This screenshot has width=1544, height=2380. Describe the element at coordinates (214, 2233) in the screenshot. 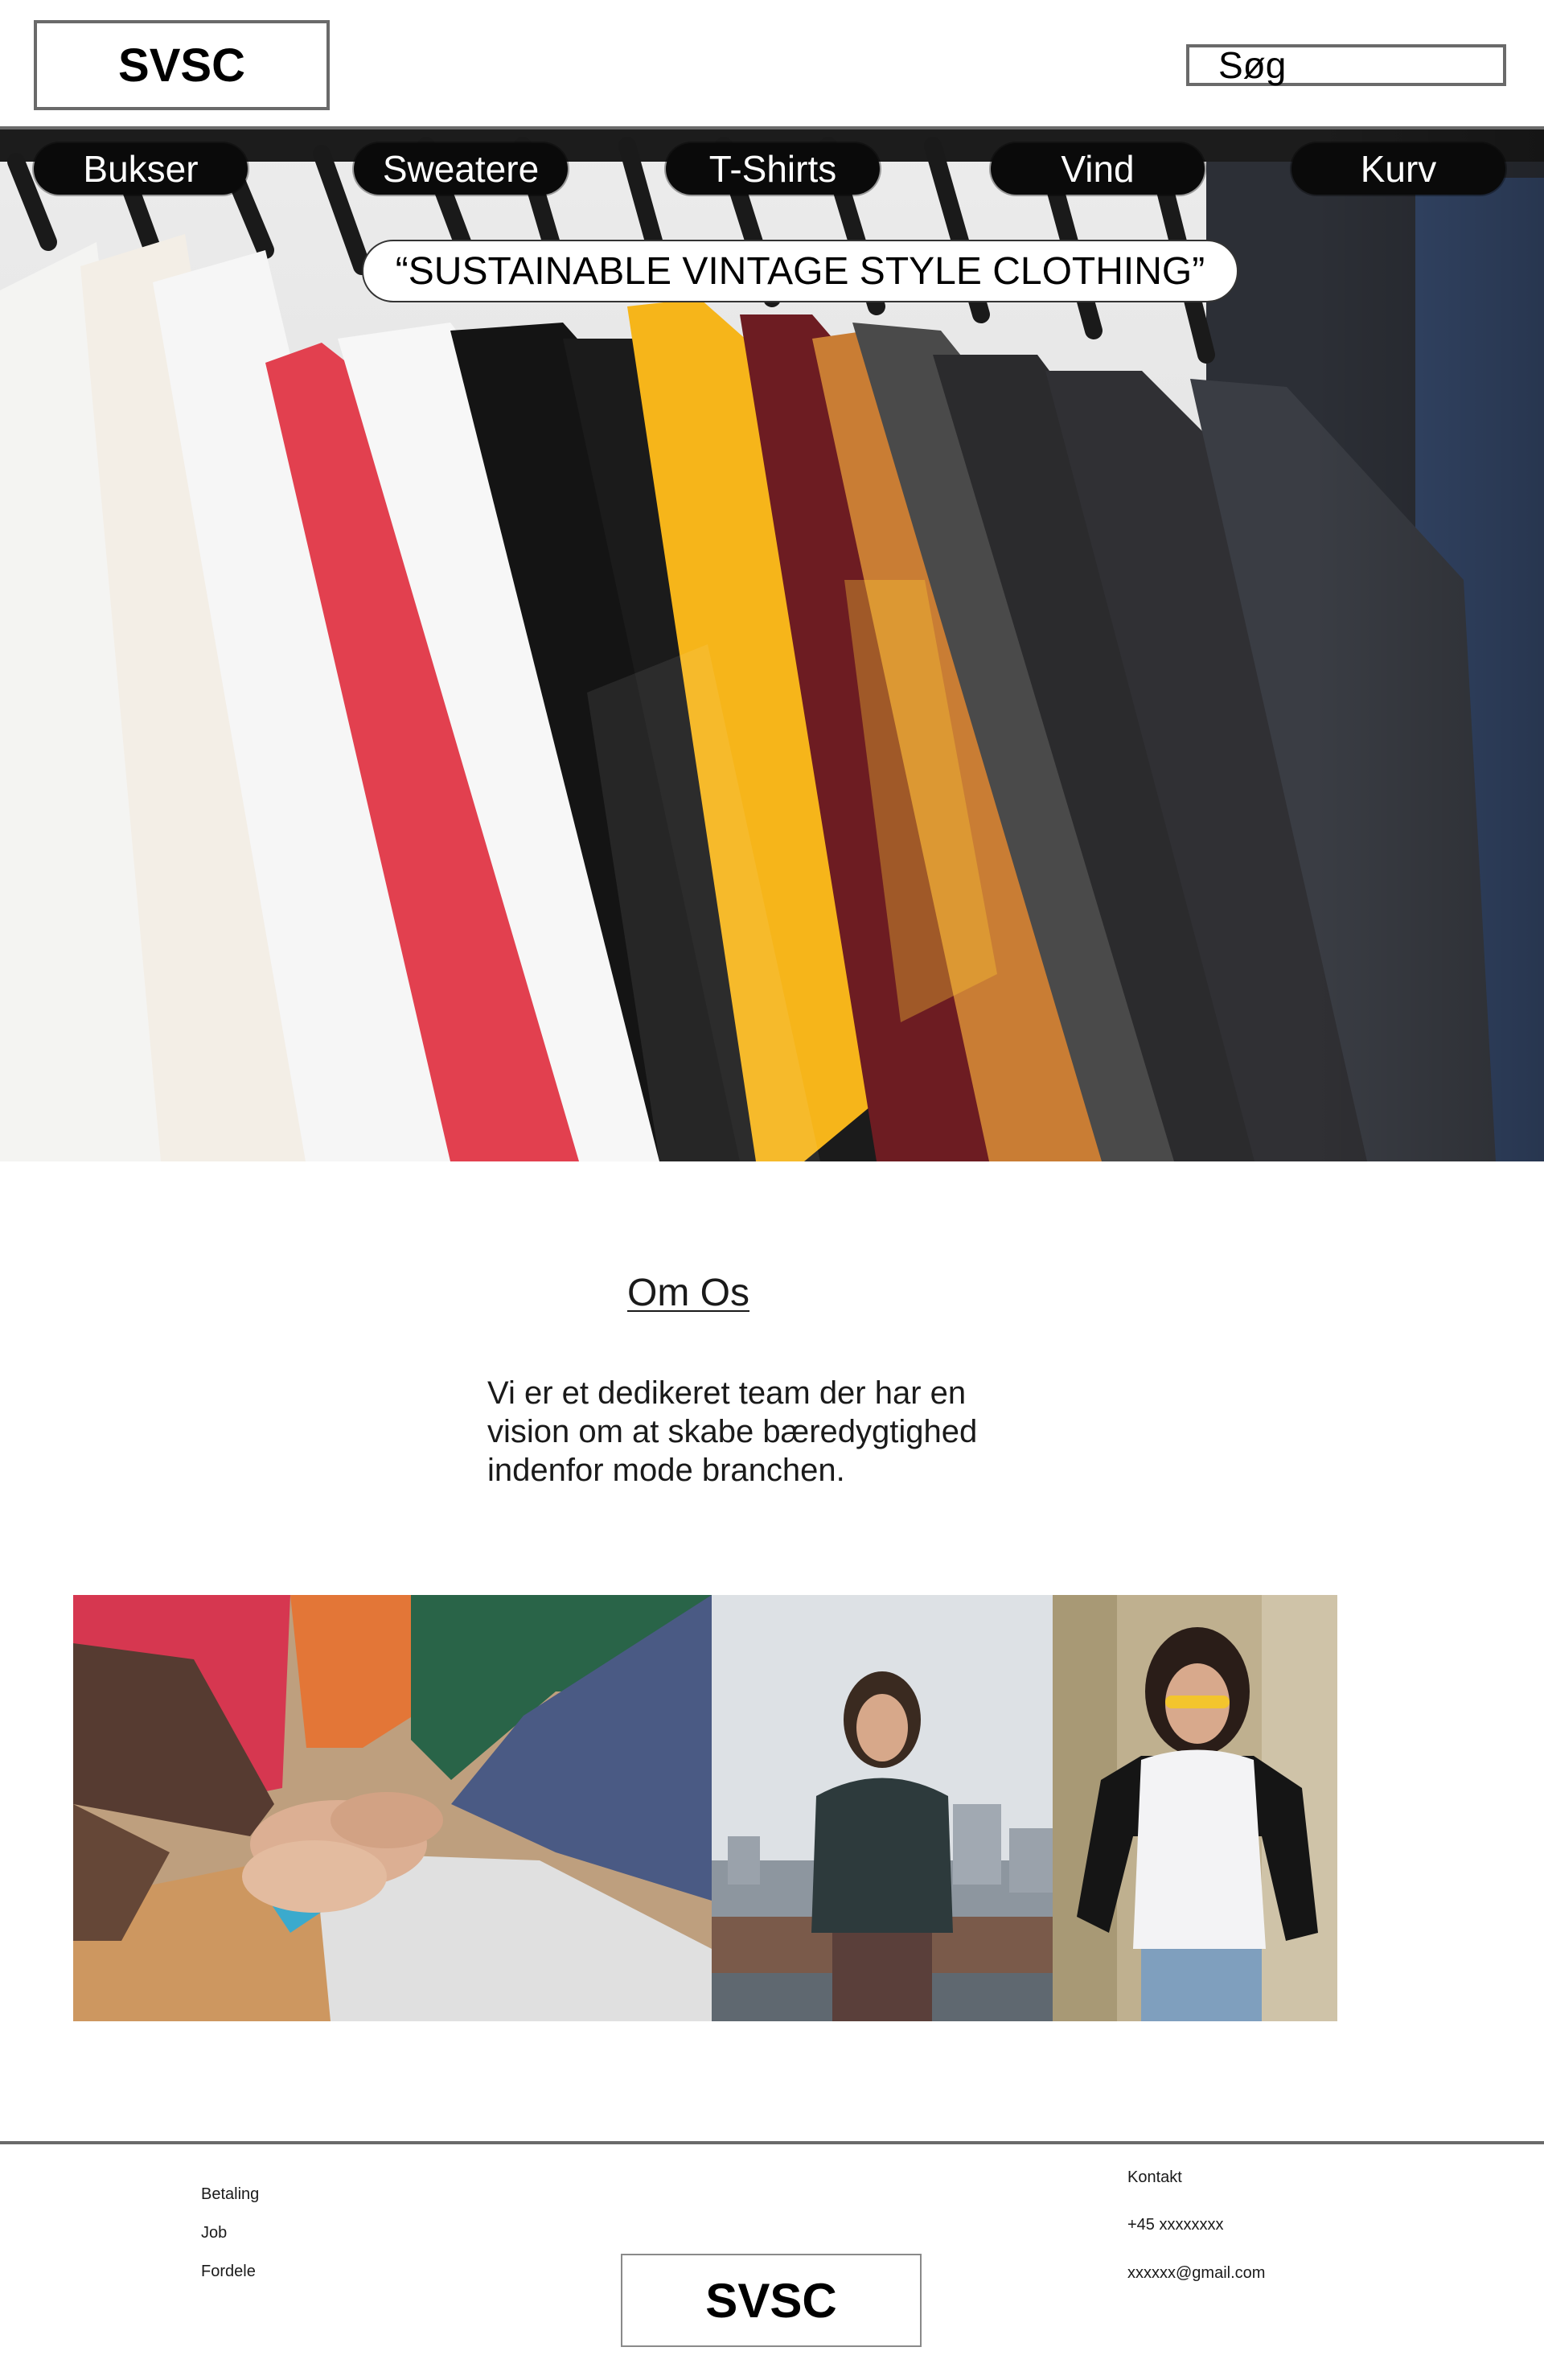

I see `footer-link-job: Job` at that location.